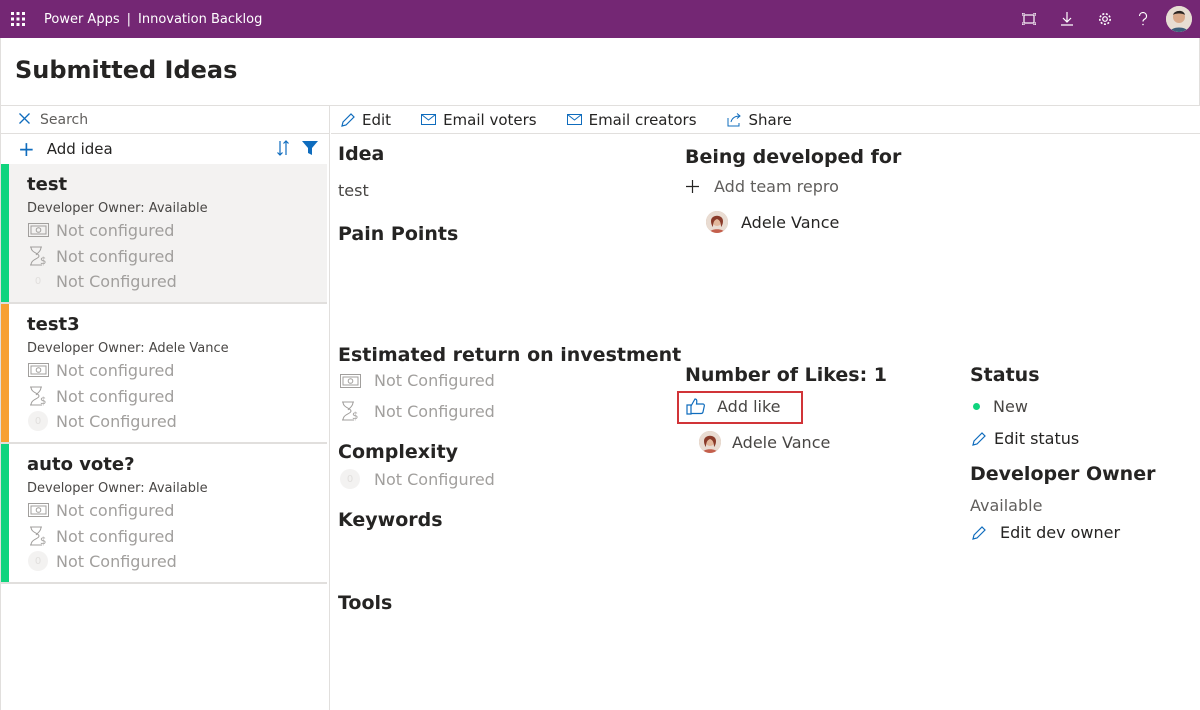 This screenshot has width=1200, height=710. I want to click on idea-name: auto vote?, so click(81, 464).